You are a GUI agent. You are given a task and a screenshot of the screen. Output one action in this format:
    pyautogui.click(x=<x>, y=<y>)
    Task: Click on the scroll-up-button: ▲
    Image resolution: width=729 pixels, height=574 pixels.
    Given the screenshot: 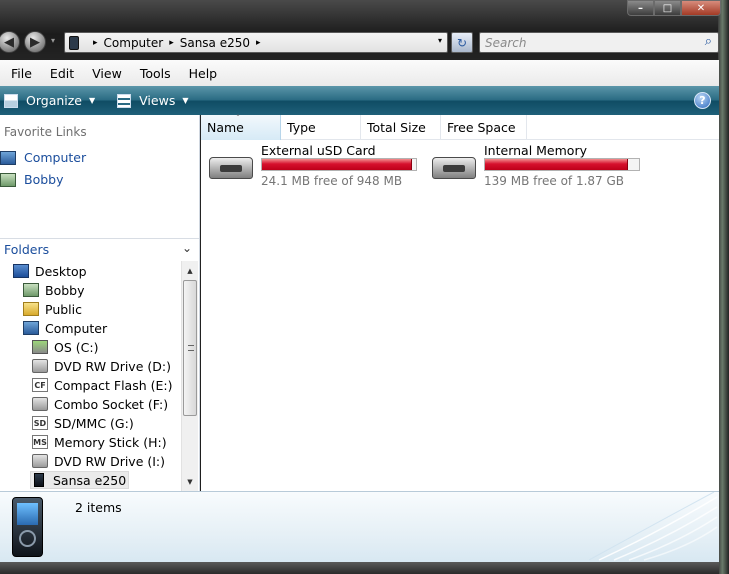 What is the action you would take?
    pyautogui.click(x=190, y=271)
    